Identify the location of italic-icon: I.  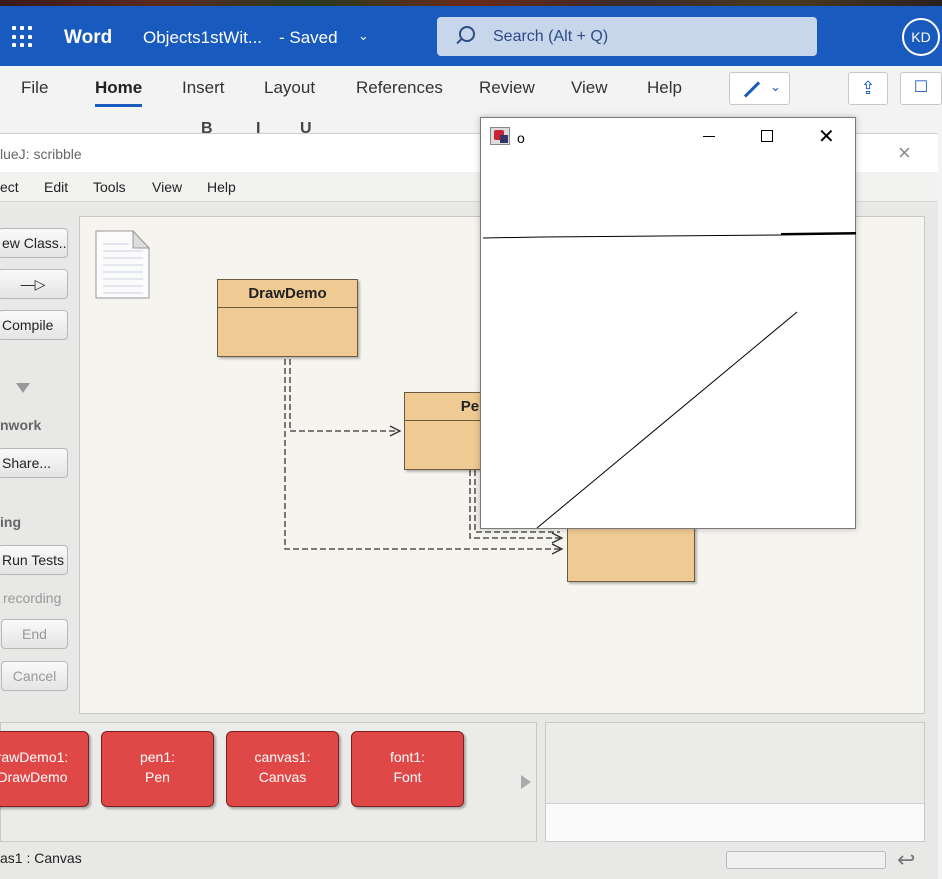
(258, 127).